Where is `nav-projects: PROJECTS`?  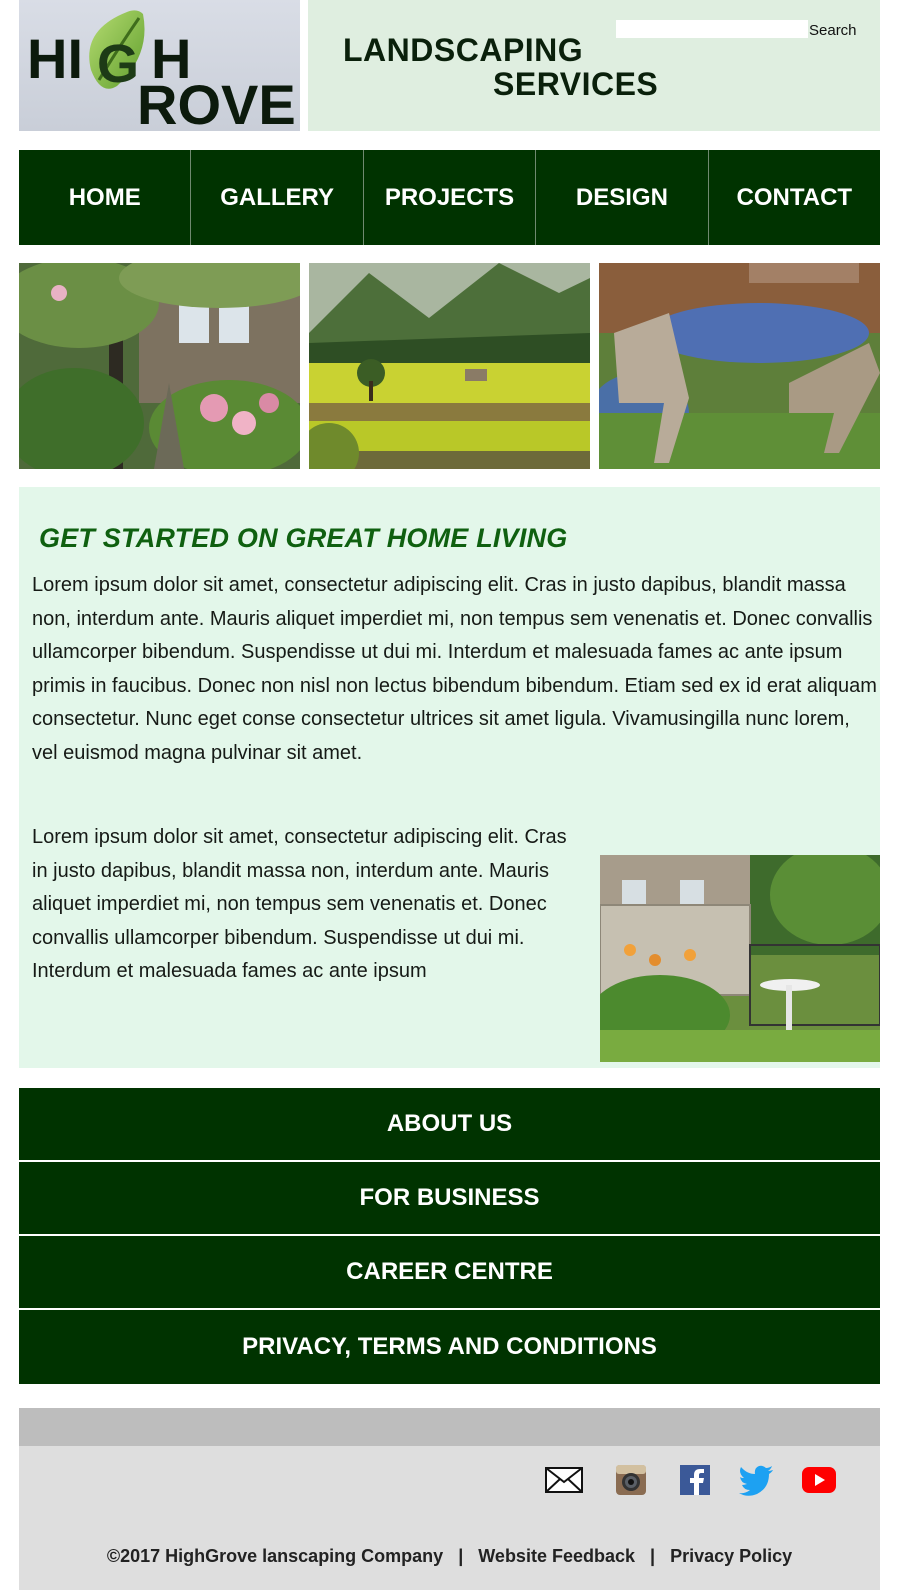
nav-projects: PROJECTS is located at coordinates (450, 197).